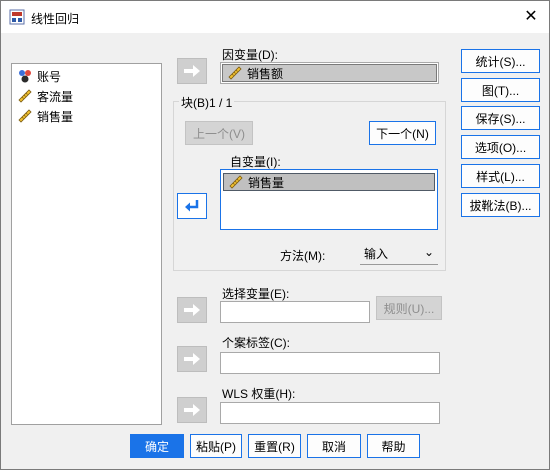 The height and width of the screenshot is (470, 550). Describe the element at coordinates (207, 102) in the screenshot. I see `block-label: 块(B)1 / 1` at that location.